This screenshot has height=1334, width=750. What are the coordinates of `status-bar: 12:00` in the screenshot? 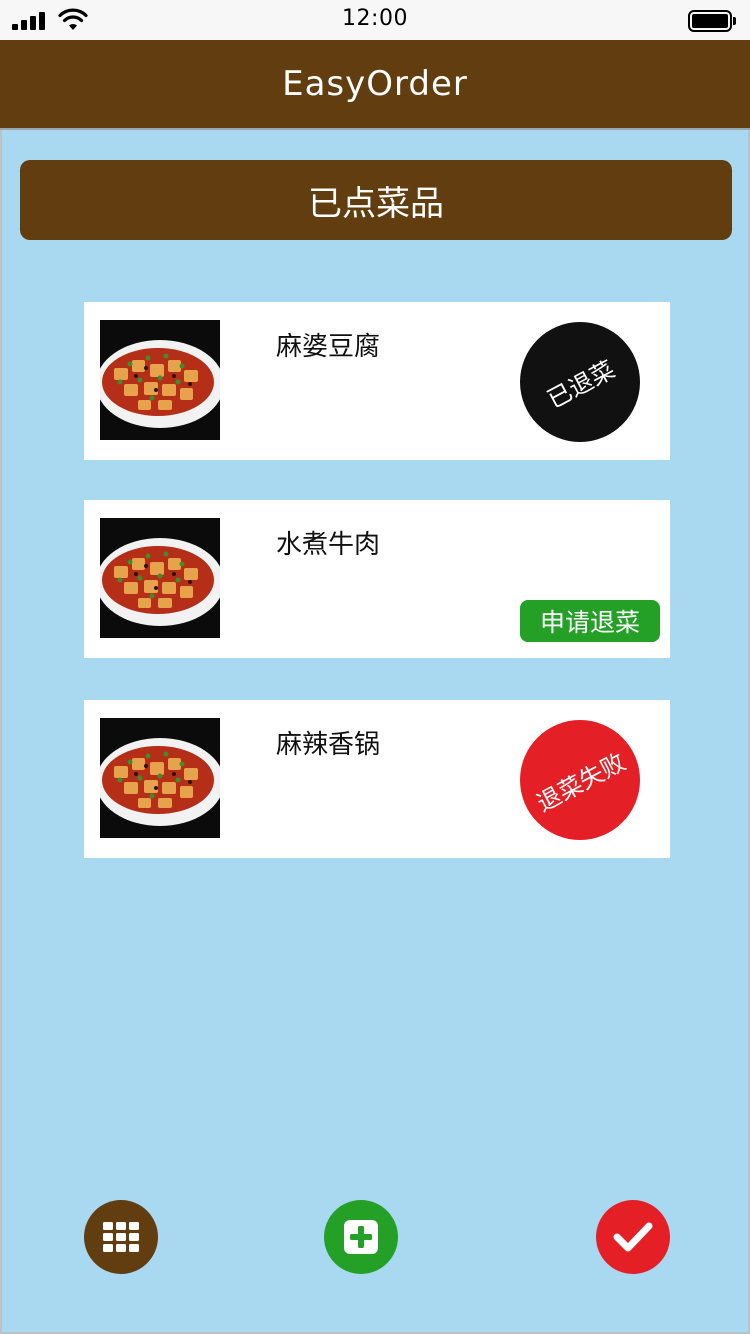 It's located at (375, 20).